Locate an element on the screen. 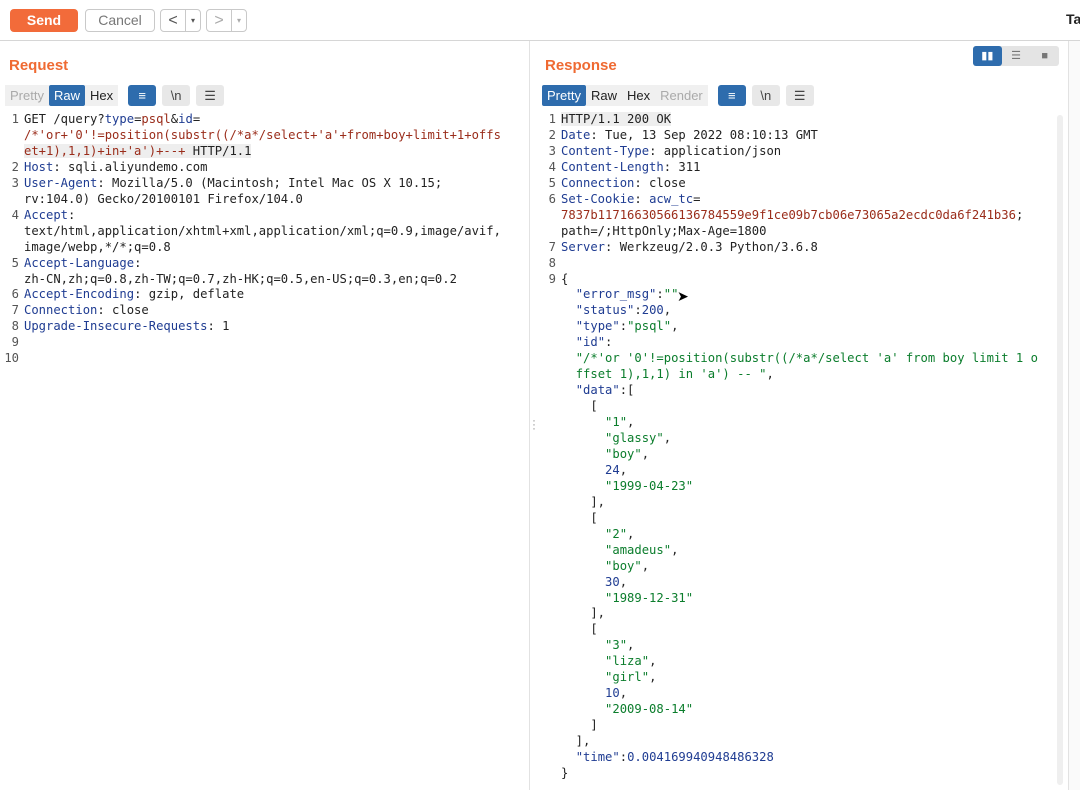 The width and height of the screenshot is (1080, 790). code-line: "glassy", is located at coordinates (616, 438).